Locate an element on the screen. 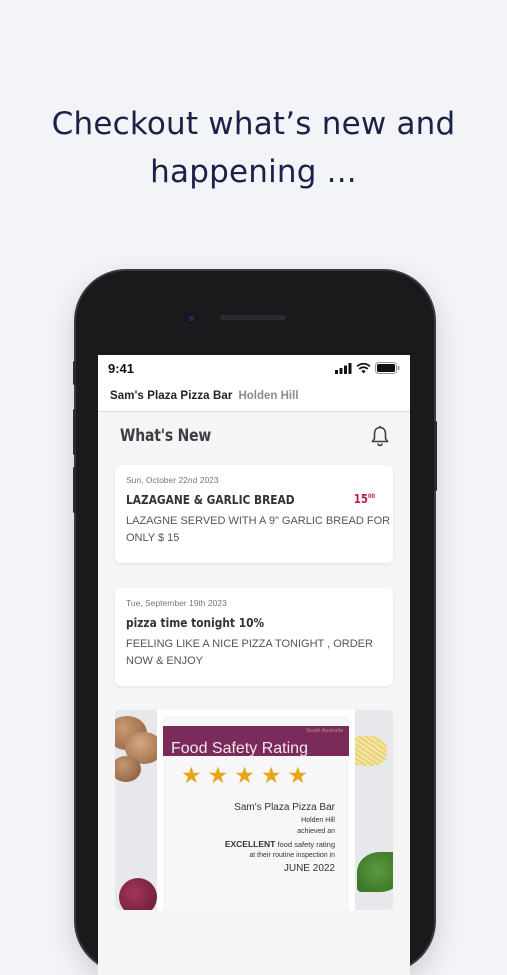 Image resolution: width=507 pixels, height=975 pixels. news-price-dollars: 15 is located at coordinates (360, 499).